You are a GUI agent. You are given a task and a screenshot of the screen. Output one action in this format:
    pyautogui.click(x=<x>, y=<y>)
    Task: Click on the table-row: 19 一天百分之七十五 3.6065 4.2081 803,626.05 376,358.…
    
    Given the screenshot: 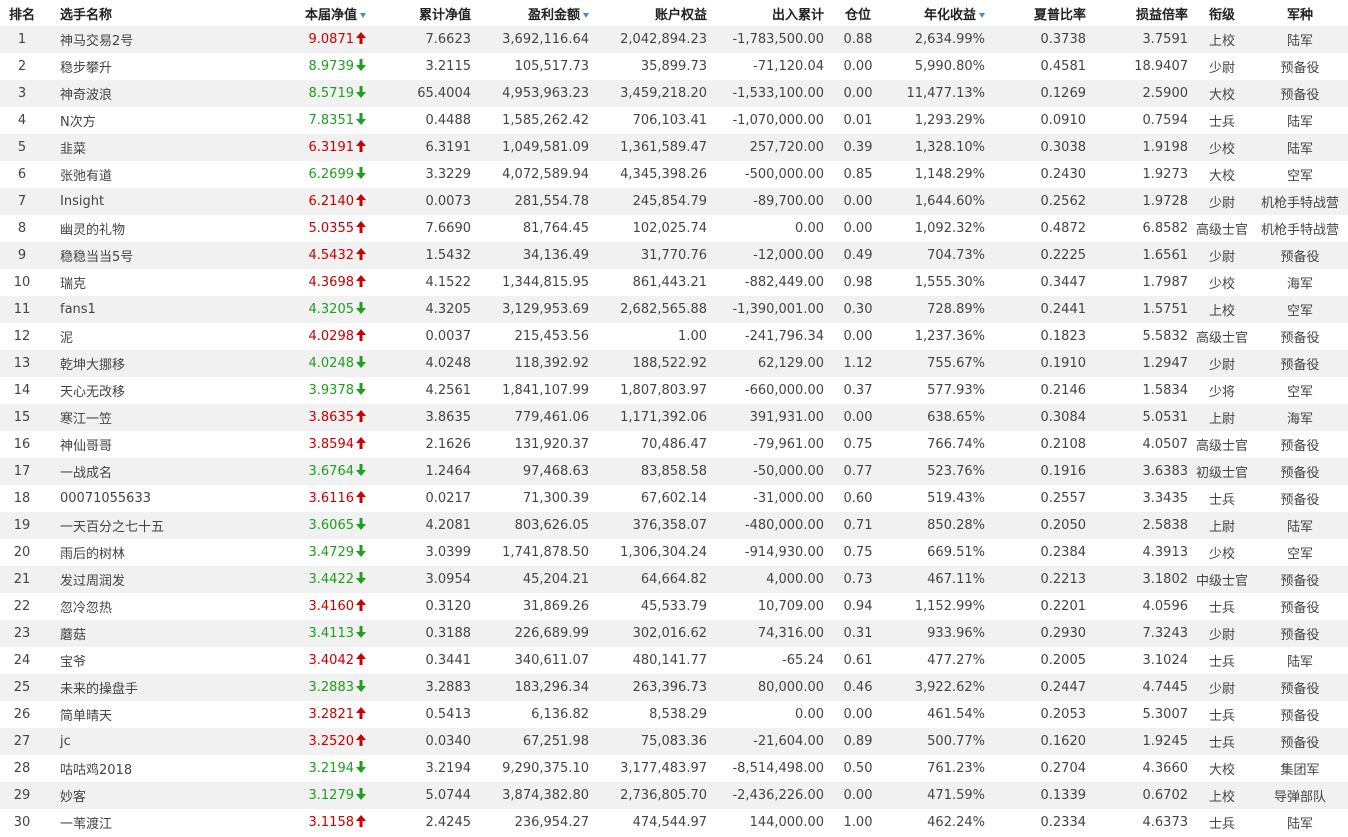 What is the action you would take?
    pyautogui.click(x=674, y=525)
    